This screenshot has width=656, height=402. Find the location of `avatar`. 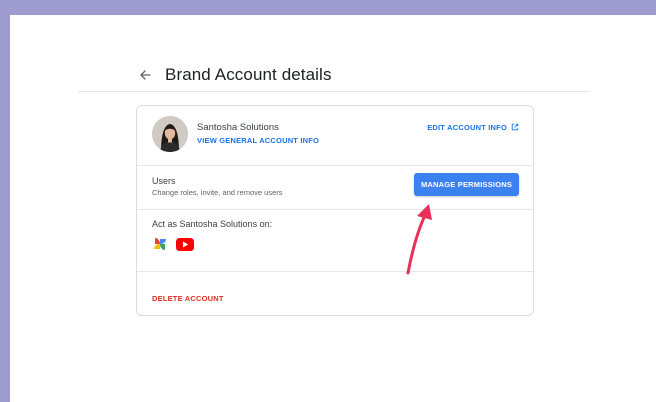

avatar is located at coordinates (170, 134).